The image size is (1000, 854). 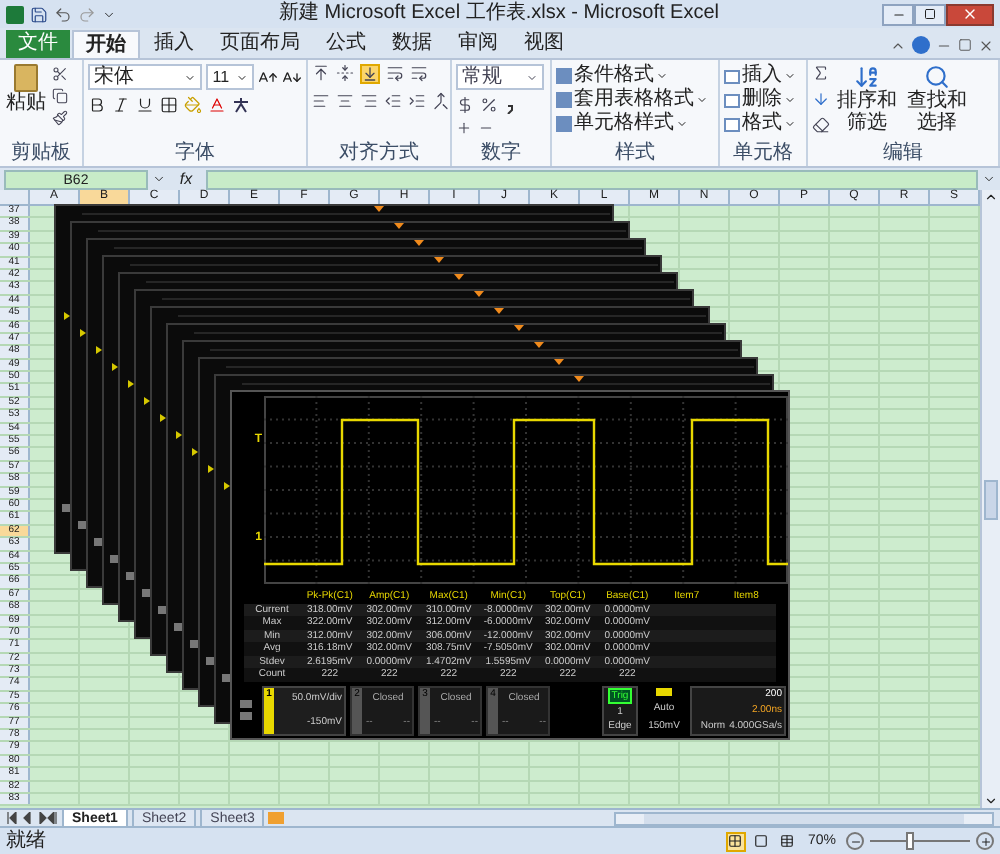 I want to click on underline-icon, so click(x=145, y=105).